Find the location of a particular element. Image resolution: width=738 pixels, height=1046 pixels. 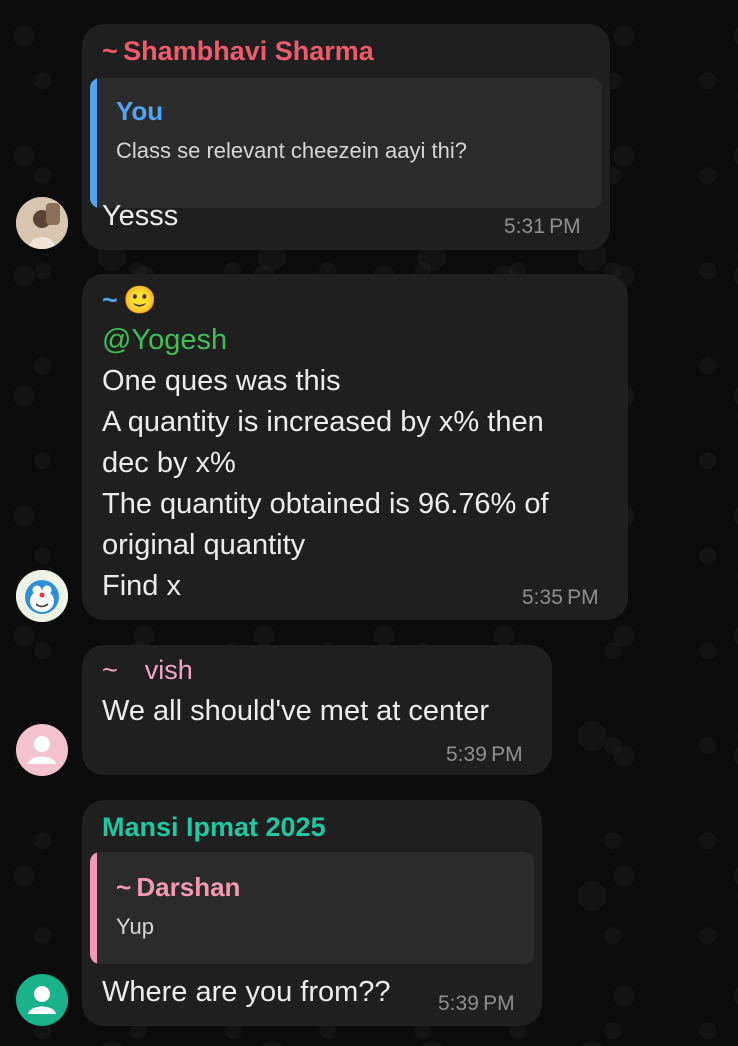

message-line: dec by x% is located at coordinates (169, 463).